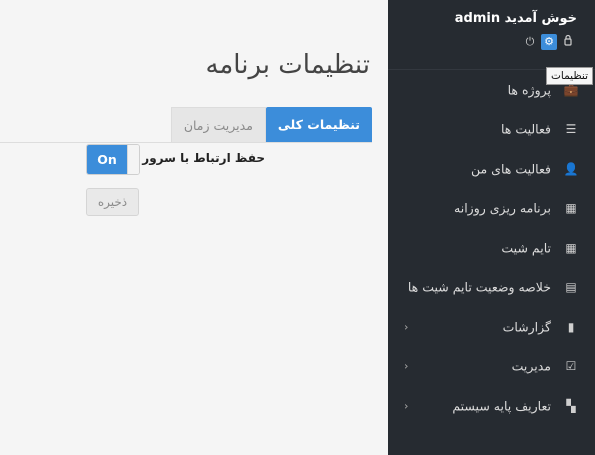  Describe the element at coordinates (526, 327) in the screenshot. I see `sidebar-item-label: گزارشات` at that location.